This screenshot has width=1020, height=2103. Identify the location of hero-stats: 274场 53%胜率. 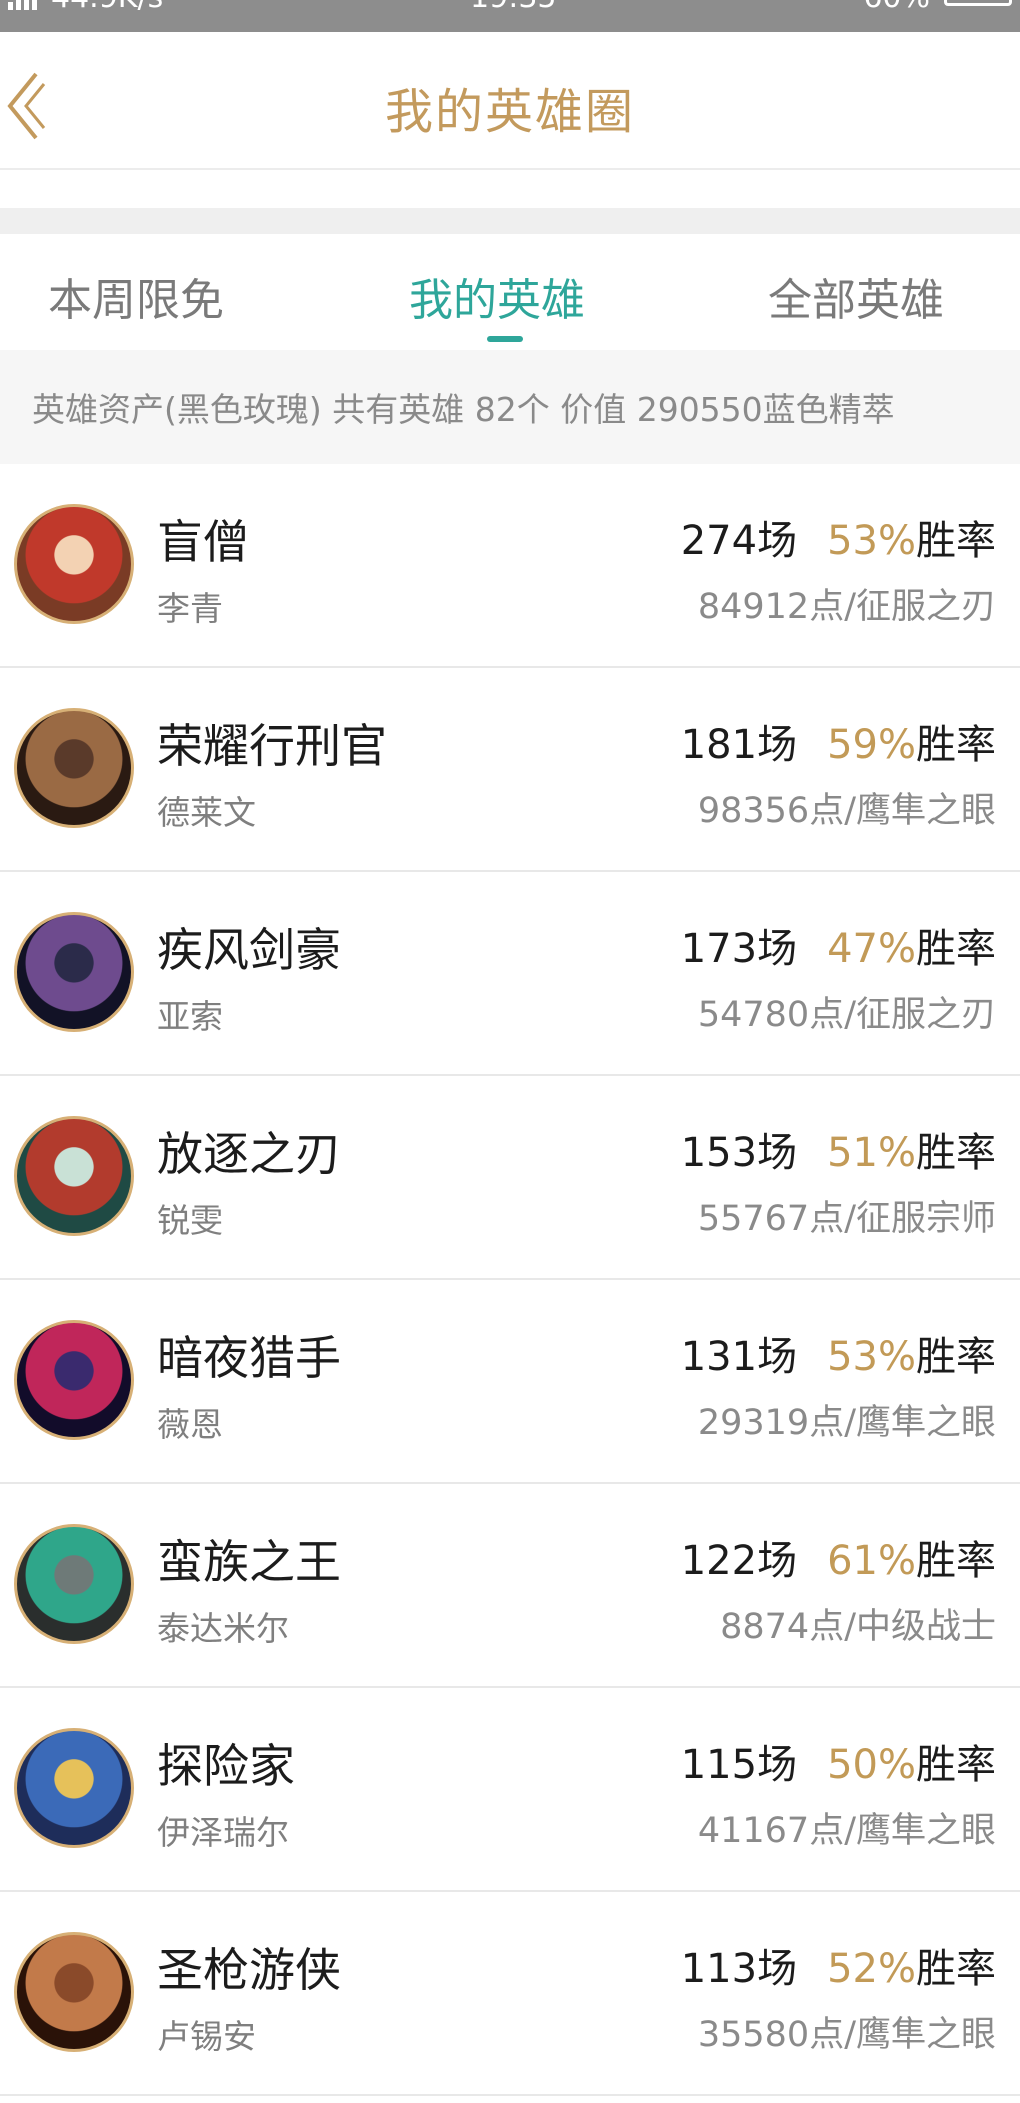
(838, 537).